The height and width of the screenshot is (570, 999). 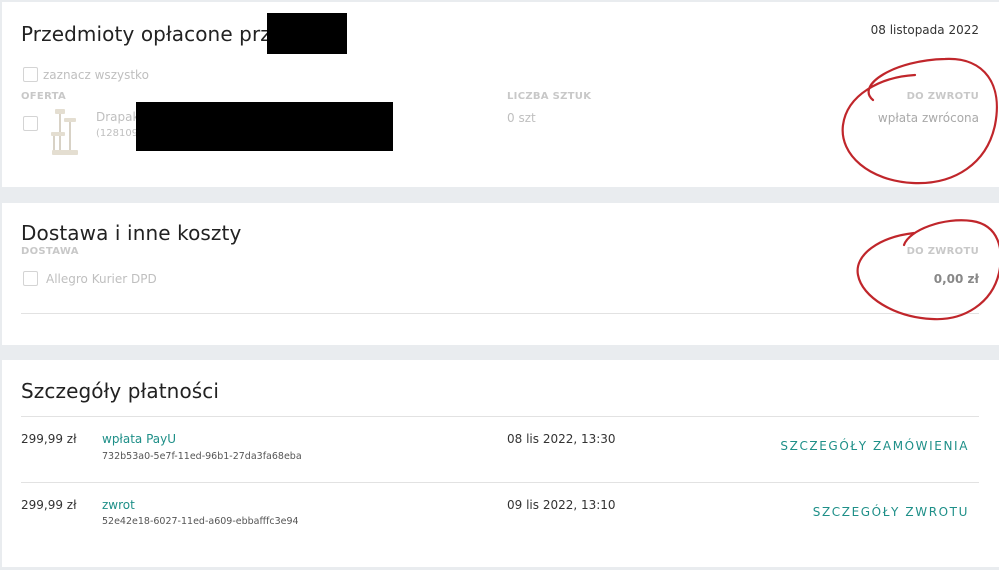 What do you see at coordinates (924, 30) in the screenshot?
I see `order-date: 08 listopada 2022` at bounding box center [924, 30].